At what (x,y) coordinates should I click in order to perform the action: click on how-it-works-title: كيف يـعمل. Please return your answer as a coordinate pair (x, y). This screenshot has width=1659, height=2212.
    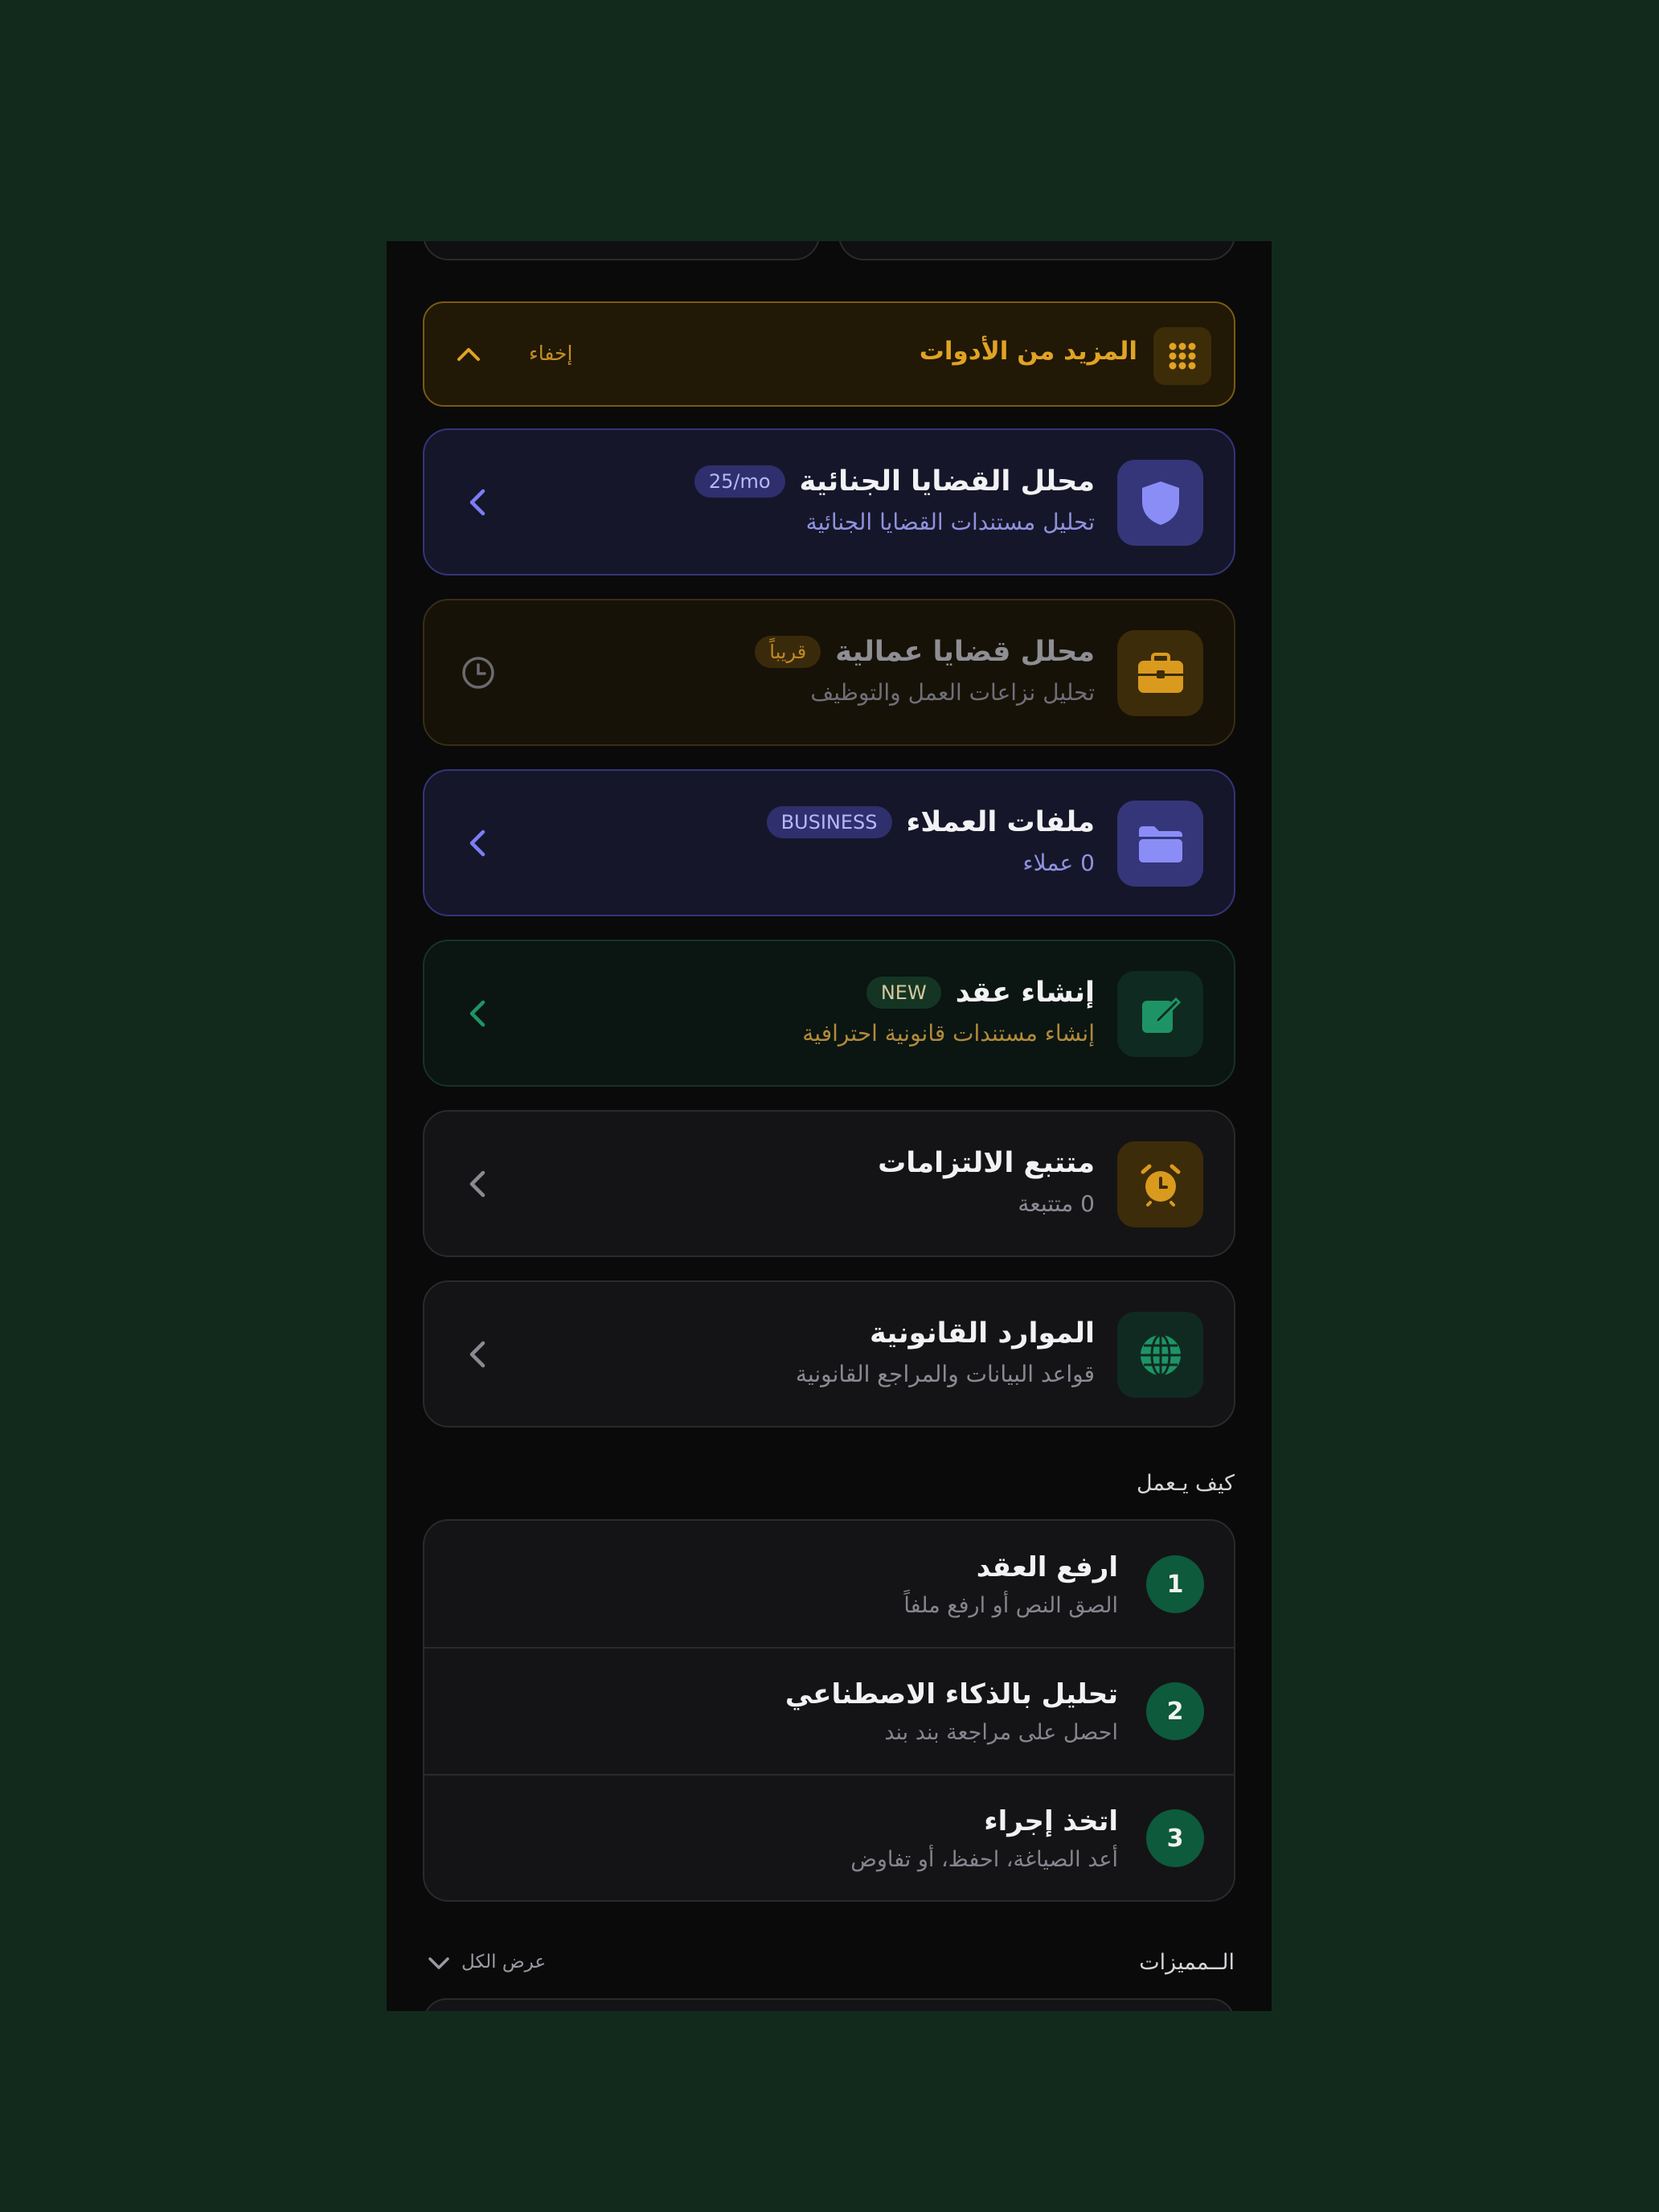
    Looking at the image, I should click on (1185, 1483).